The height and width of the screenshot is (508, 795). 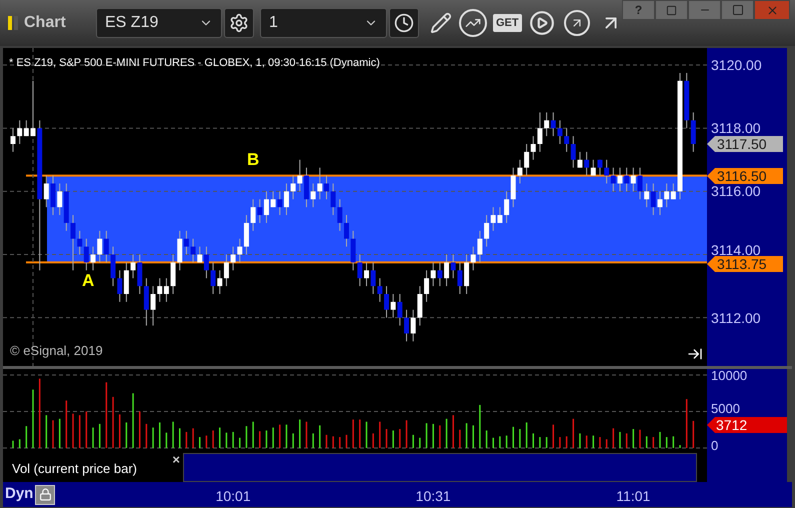 What do you see at coordinates (473, 23) in the screenshot?
I see `studies-button` at bounding box center [473, 23].